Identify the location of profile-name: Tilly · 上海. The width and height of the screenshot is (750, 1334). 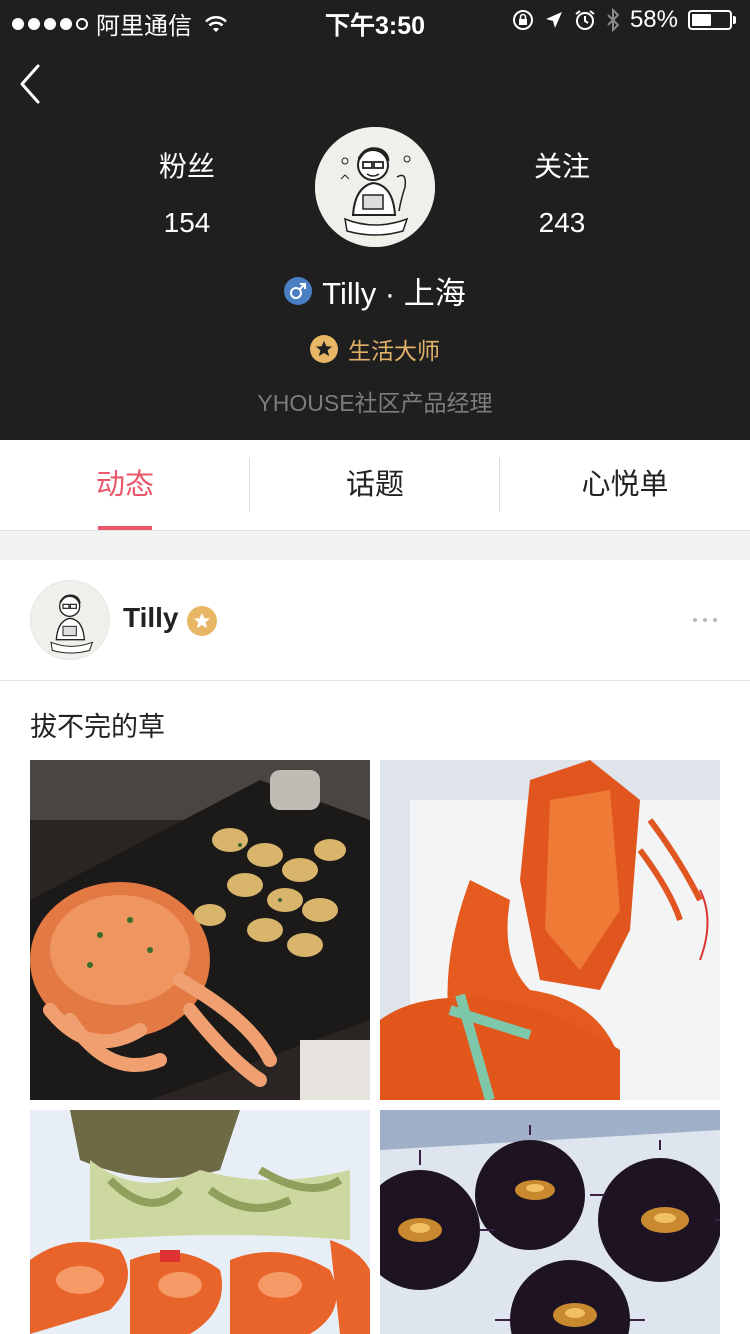
(394, 293).